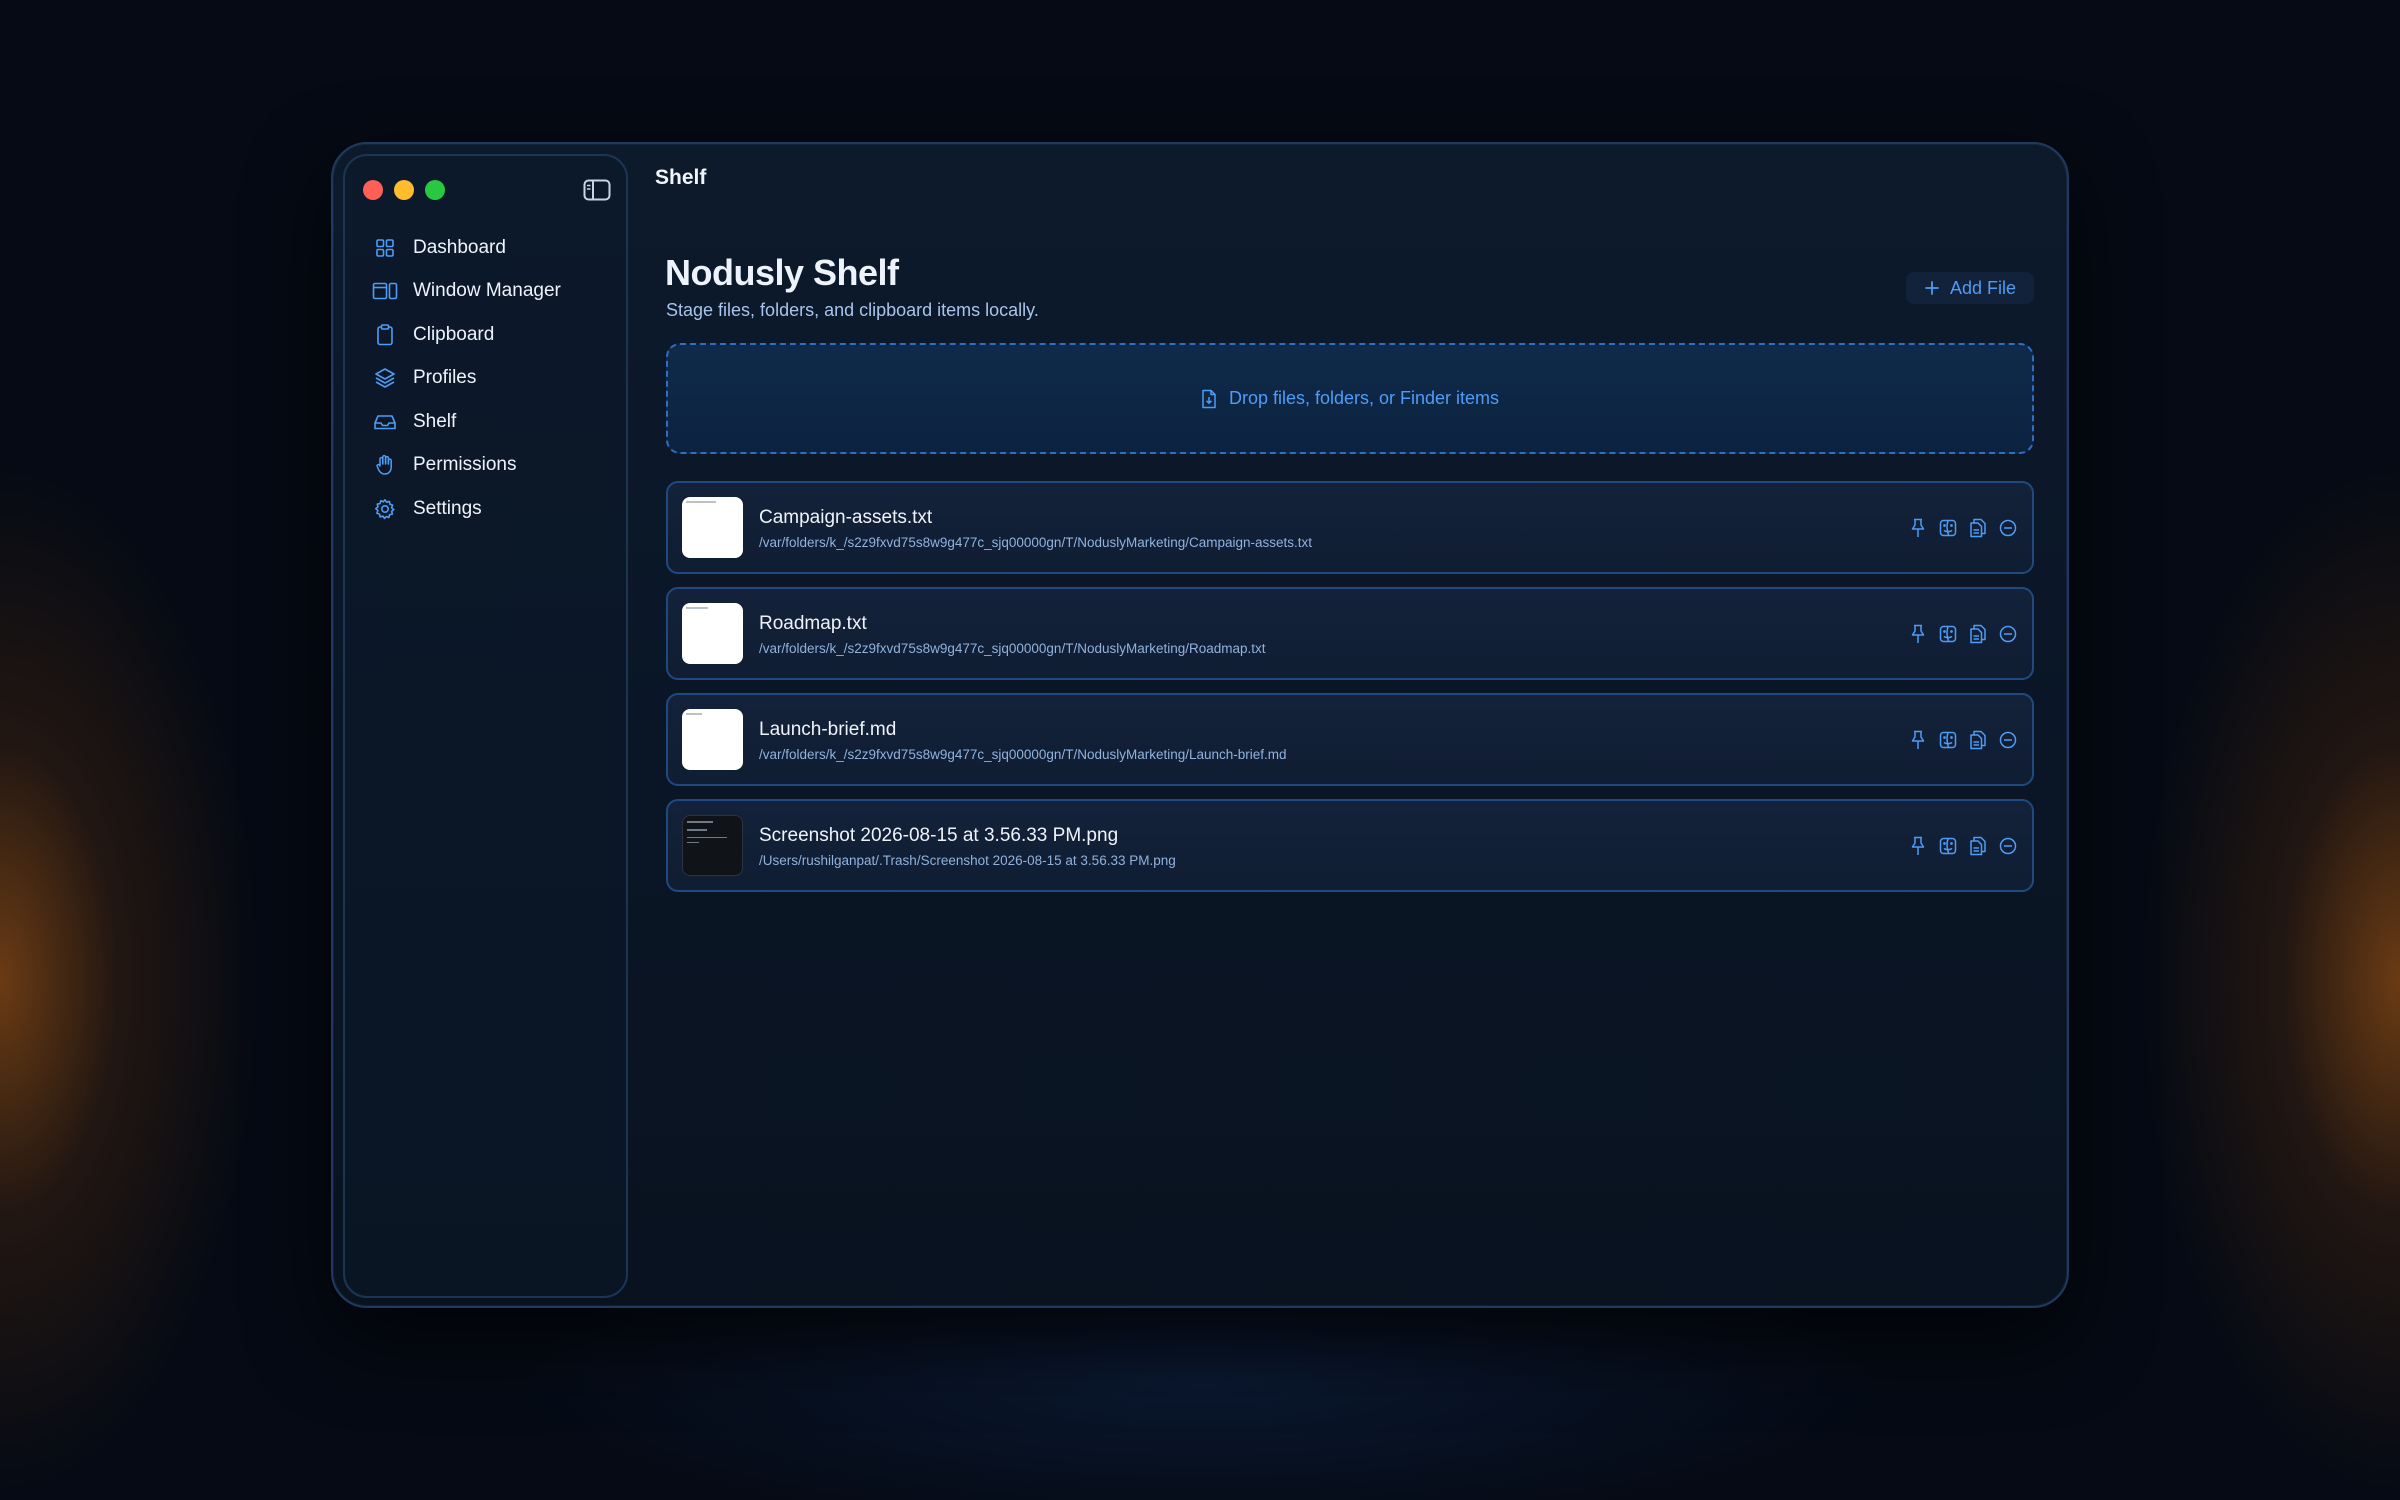 This screenshot has width=2400, height=1500. Describe the element at coordinates (712, 845) in the screenshot. I see `image-thumbnail` at that location.